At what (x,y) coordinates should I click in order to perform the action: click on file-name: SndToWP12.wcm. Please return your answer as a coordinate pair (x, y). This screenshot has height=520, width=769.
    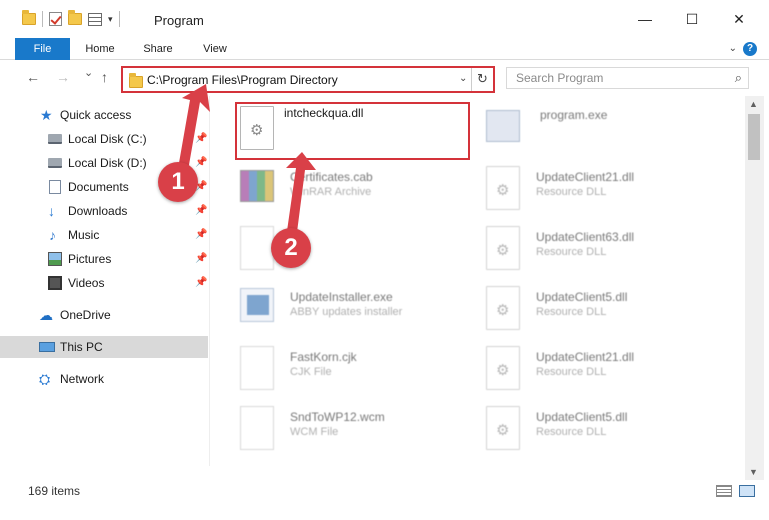
    Looking at the image, I should click on (337, 417).